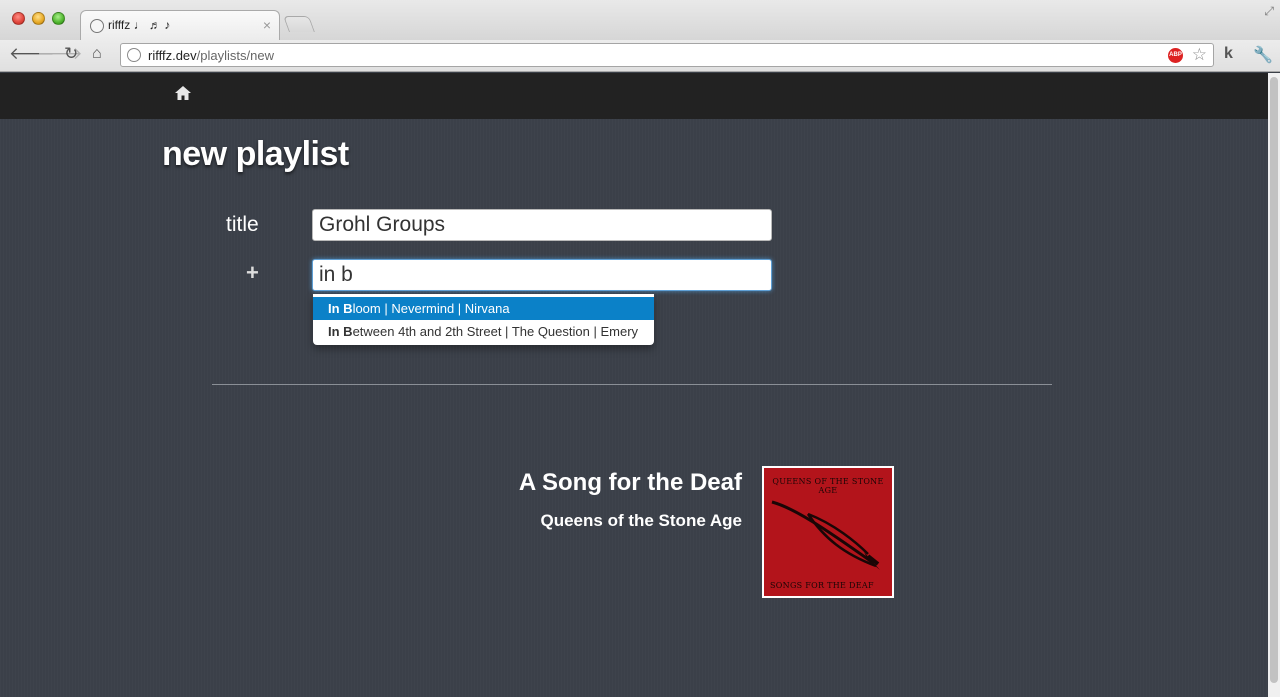 This screenshot has height=697, width=1280. Describe the element at coordinates (71, 54) in the screenshot. I see `reload-icon: ↻` at that location.